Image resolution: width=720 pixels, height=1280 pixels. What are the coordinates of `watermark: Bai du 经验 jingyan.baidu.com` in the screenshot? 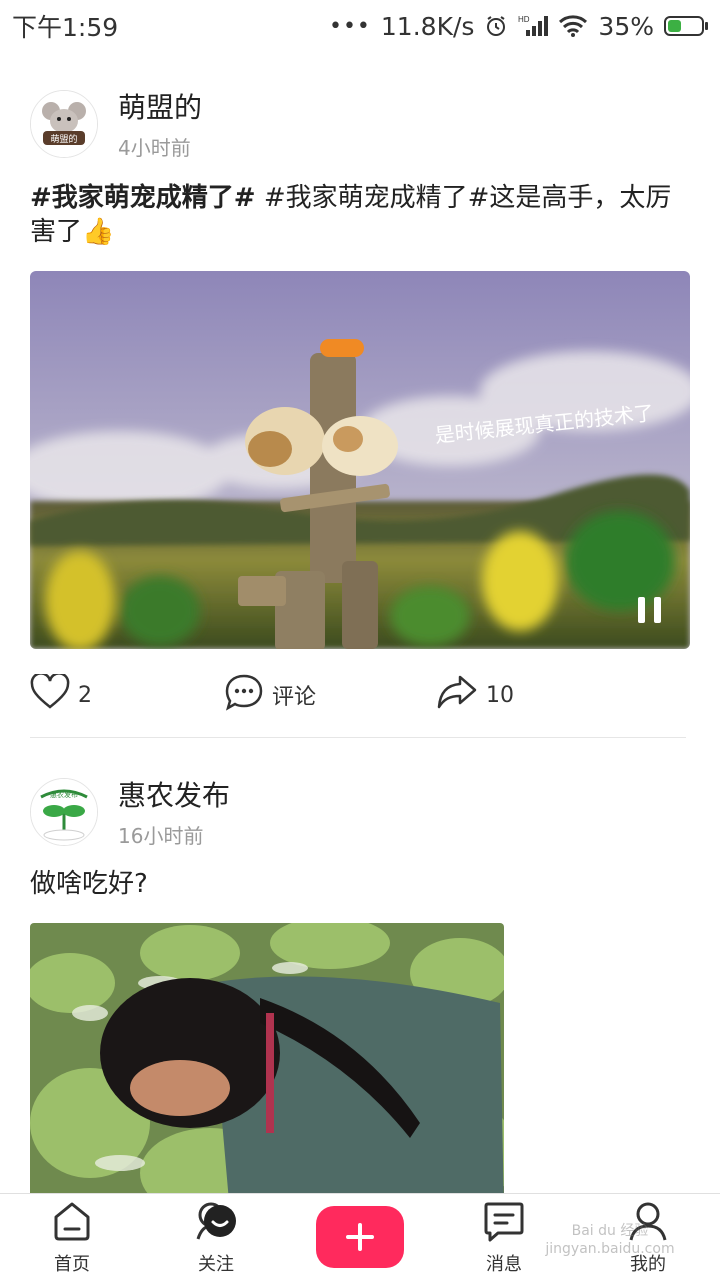 It's located at (610, 1240).